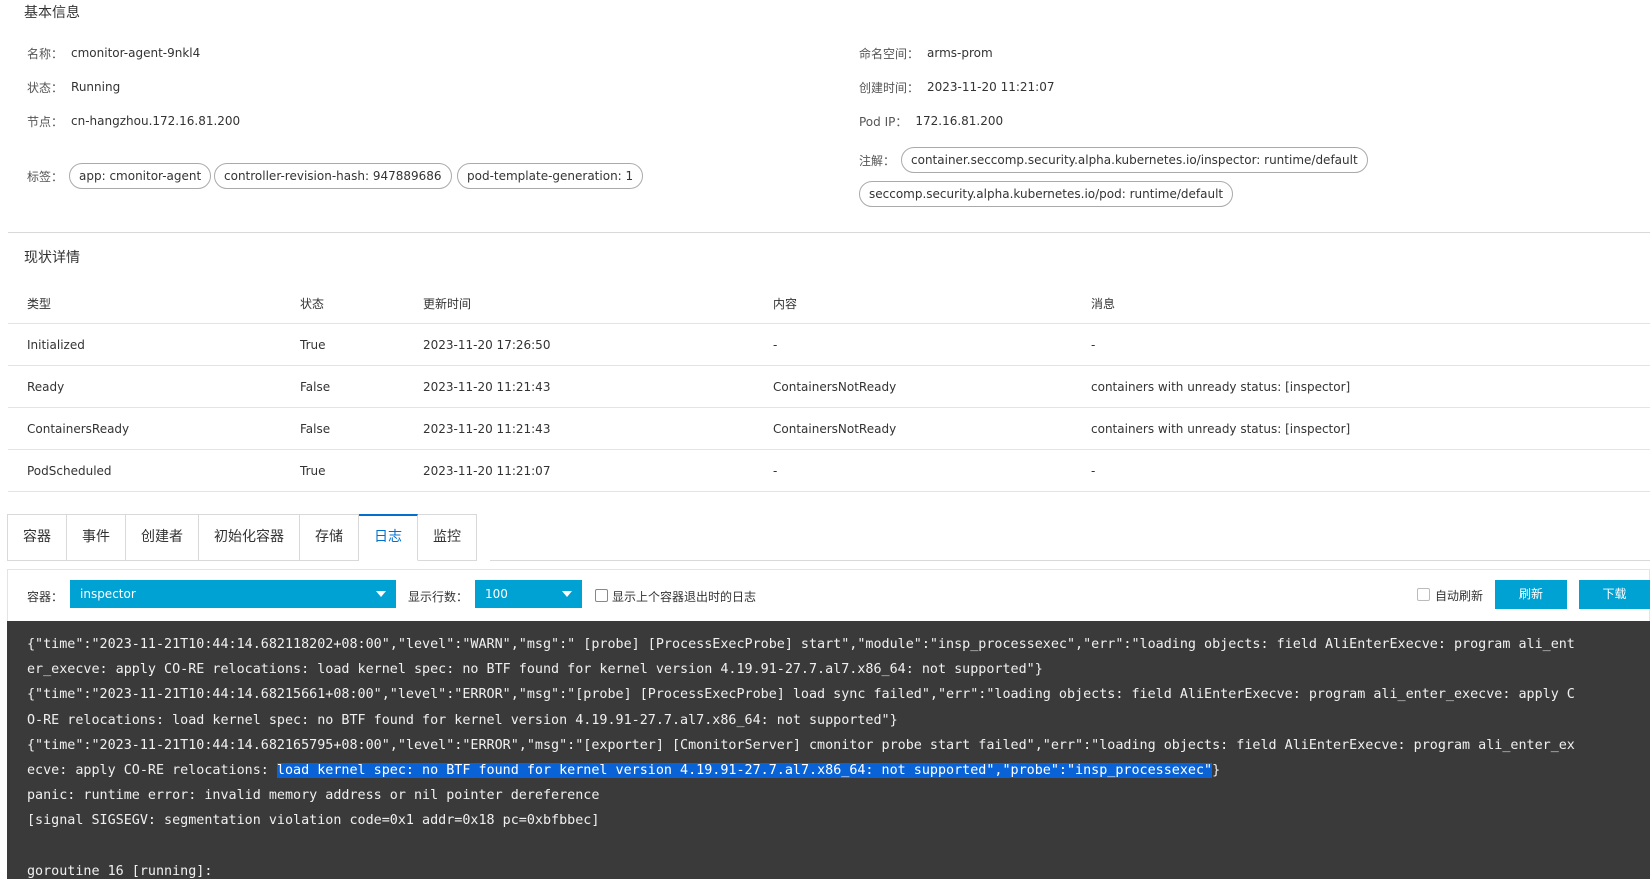 This screenshot has width=1650, height=879. Describe the element at coordinates (1531, 594) in the screenshot. I see `refresh-button: 刷新` at that location.